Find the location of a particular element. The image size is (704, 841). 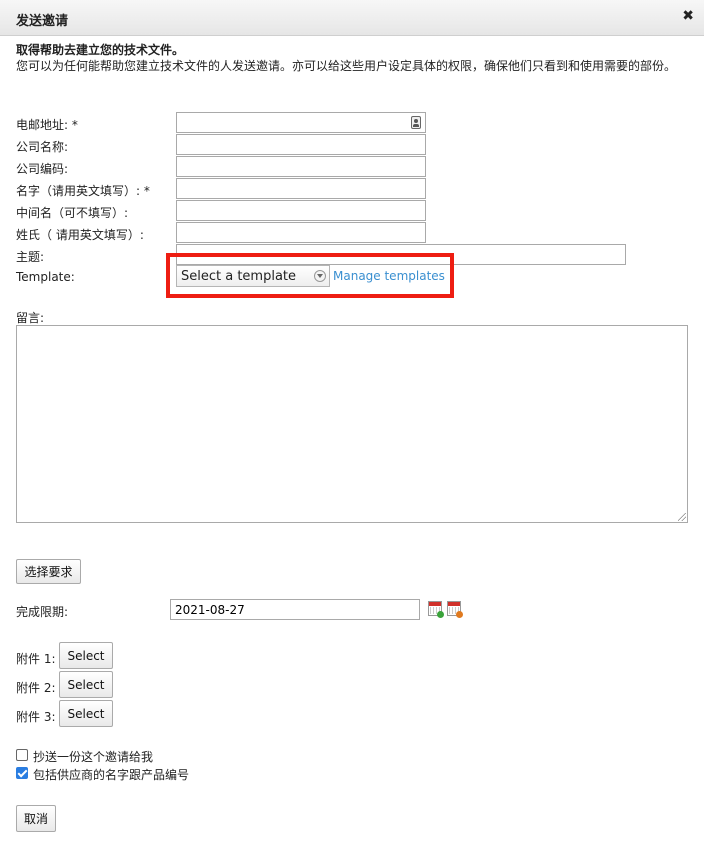

dialog-titlebar: 发送邀请 ✖ is located at coordinates (352, 18).